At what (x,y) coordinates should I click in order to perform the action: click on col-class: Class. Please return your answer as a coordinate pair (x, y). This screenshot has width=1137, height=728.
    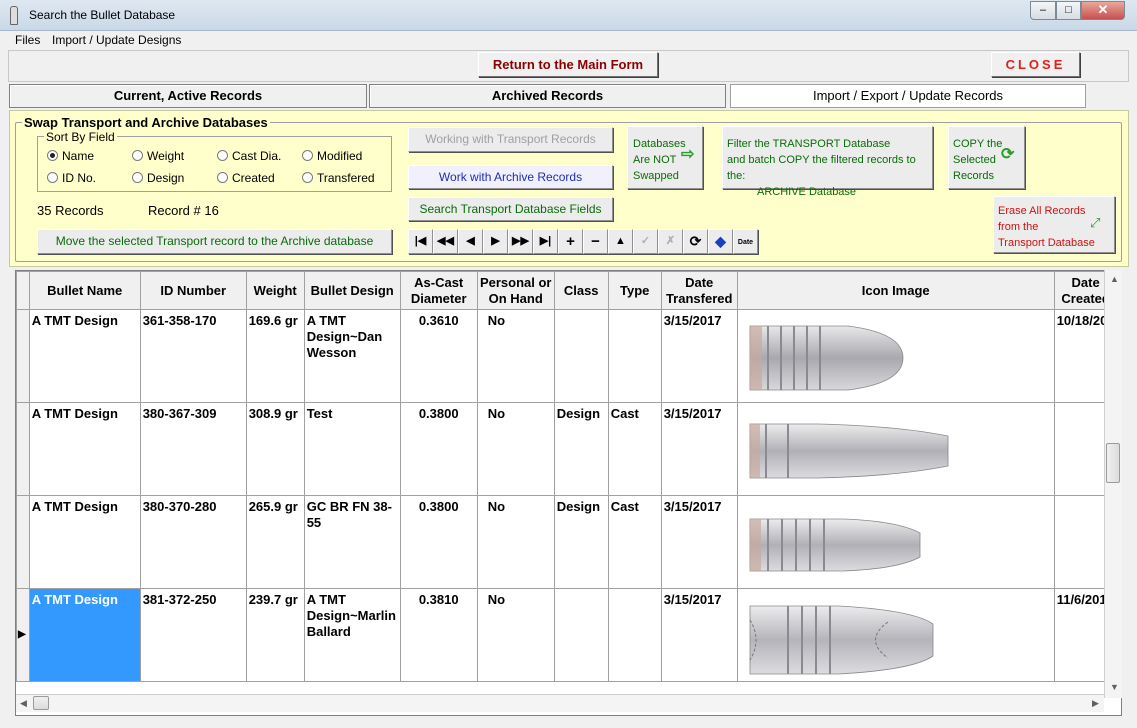
    Looking at the image, I should click on (581, 290).